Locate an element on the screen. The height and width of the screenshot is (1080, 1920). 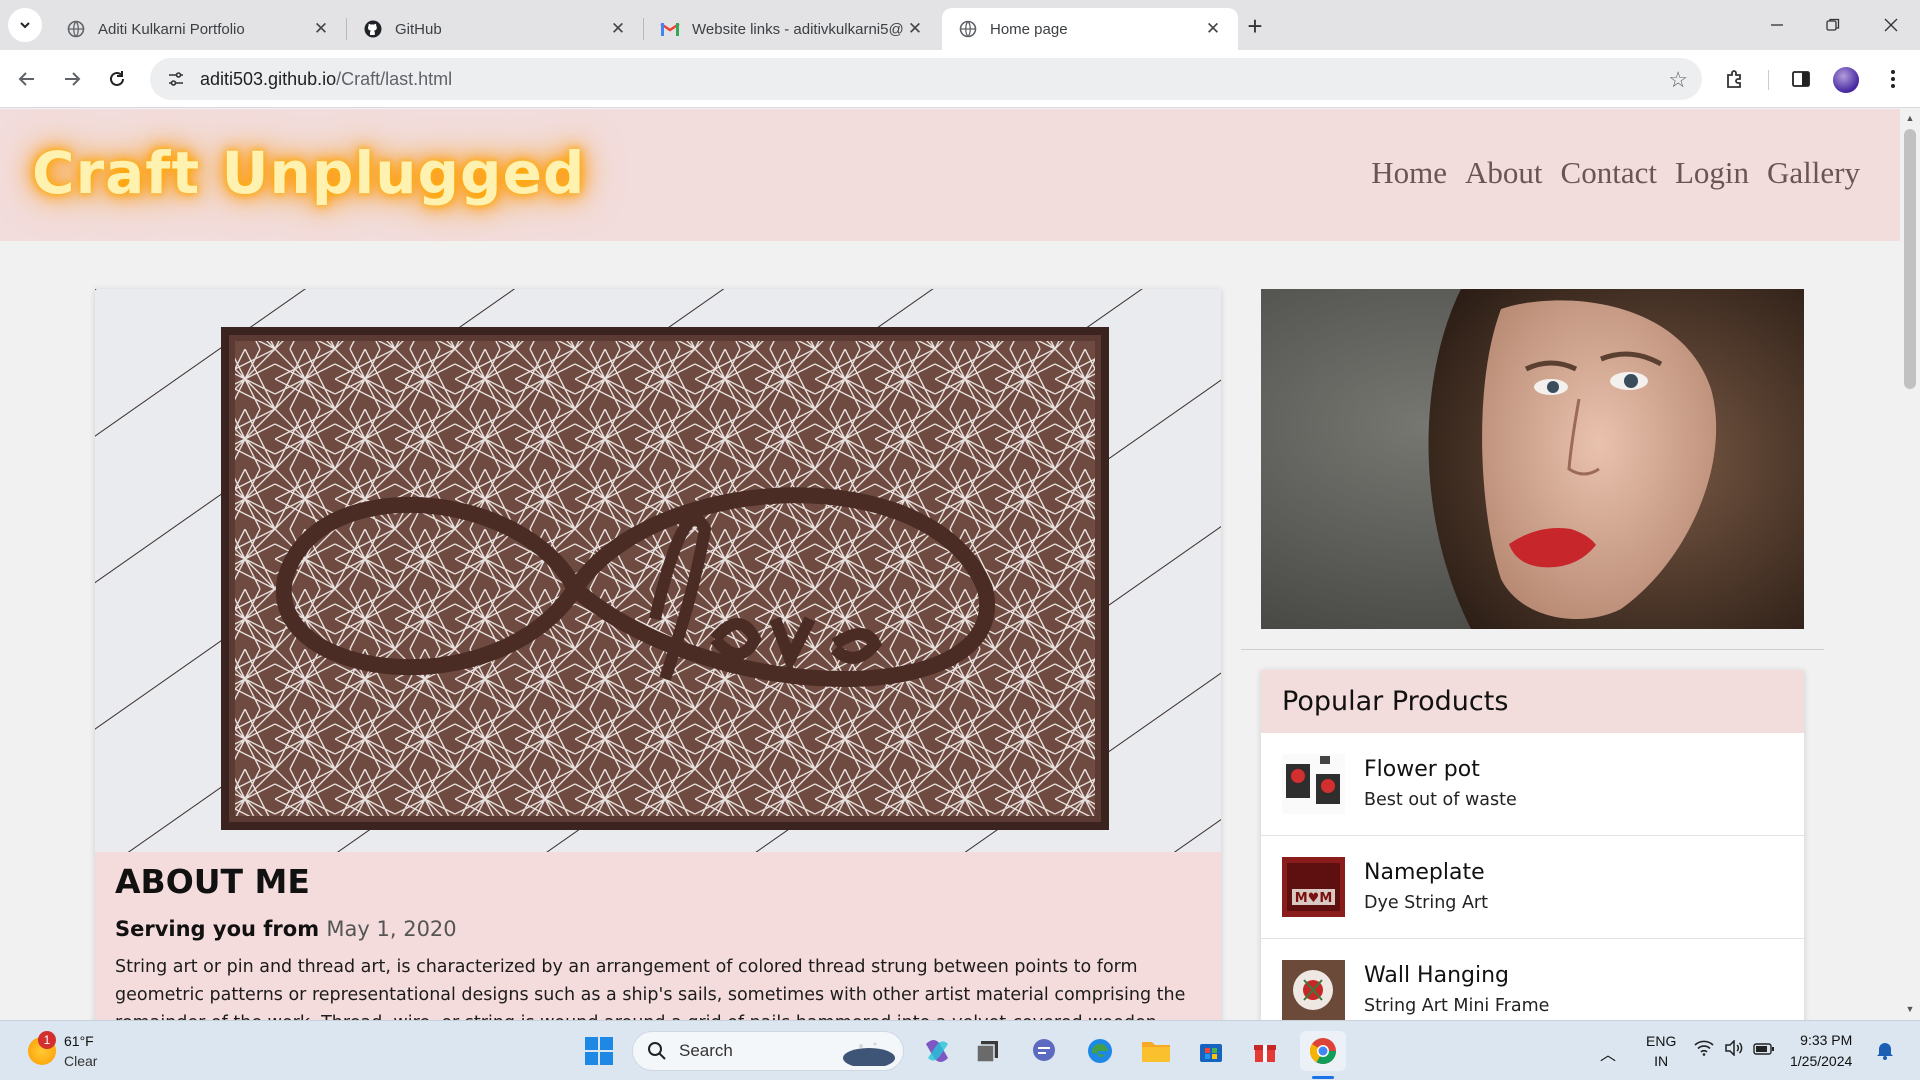
extensions-button is located at coordinates (1735, 79).